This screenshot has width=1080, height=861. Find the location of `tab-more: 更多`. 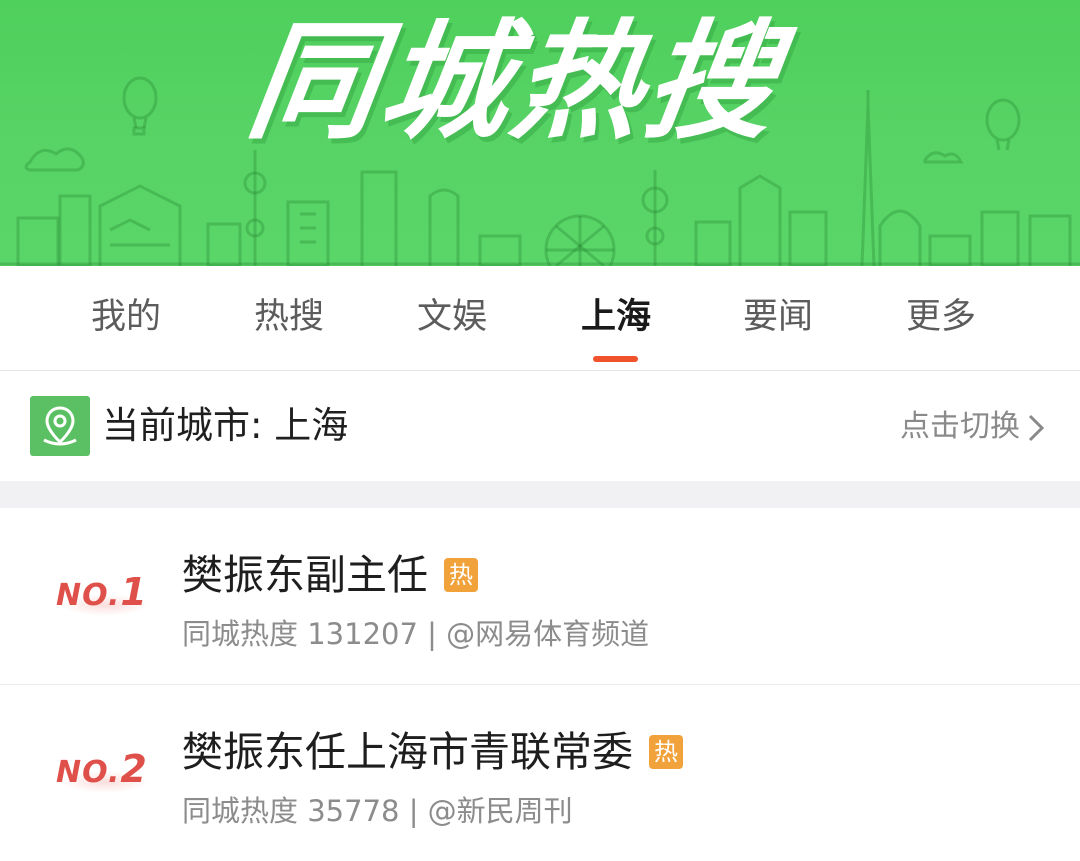

tab-more: 更多 is located at coordinates (941, 317).